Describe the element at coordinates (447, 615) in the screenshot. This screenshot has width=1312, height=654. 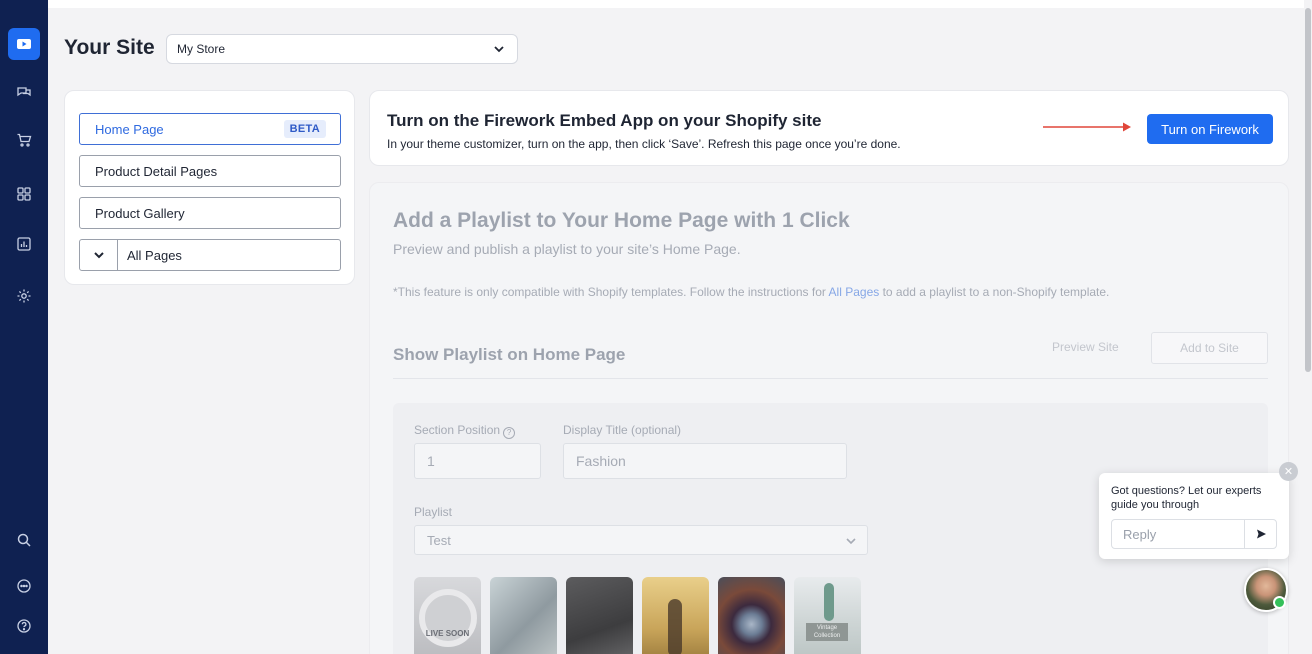
I see `video-thumbnail: LIVE SOON` at that location.